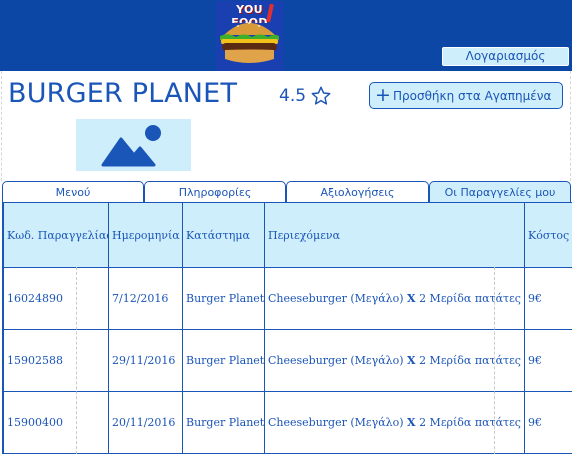 This screenshot has height=454, width=572. I want to click on order-code: 15900400, so click(56, 422).